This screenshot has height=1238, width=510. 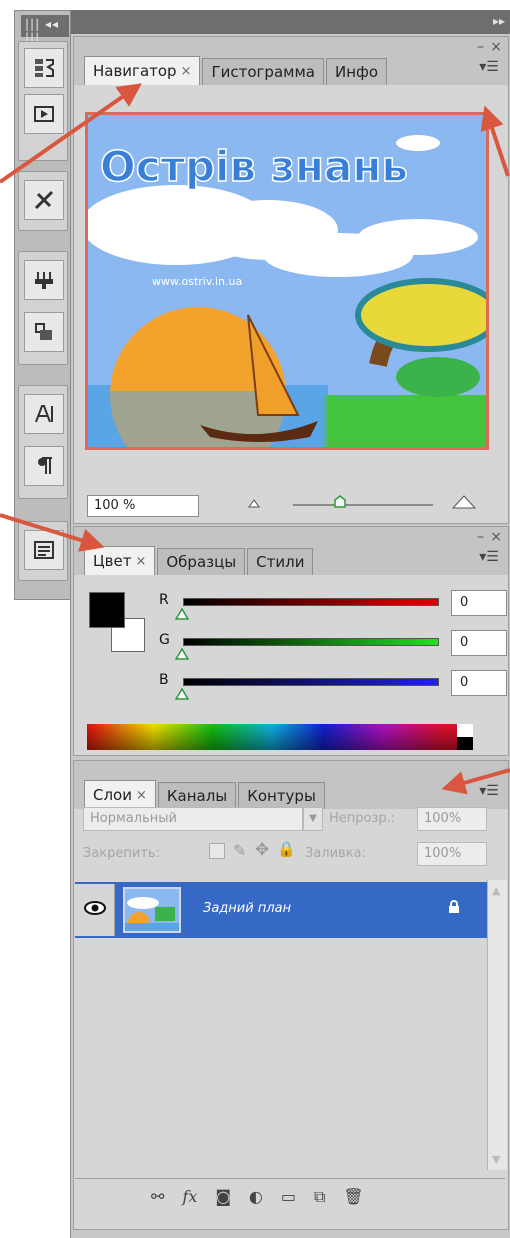 What do you see at coordinates (107, 610) in the screenshot?
I see `foreground-color-swatch` at bounding box center [107, 610].